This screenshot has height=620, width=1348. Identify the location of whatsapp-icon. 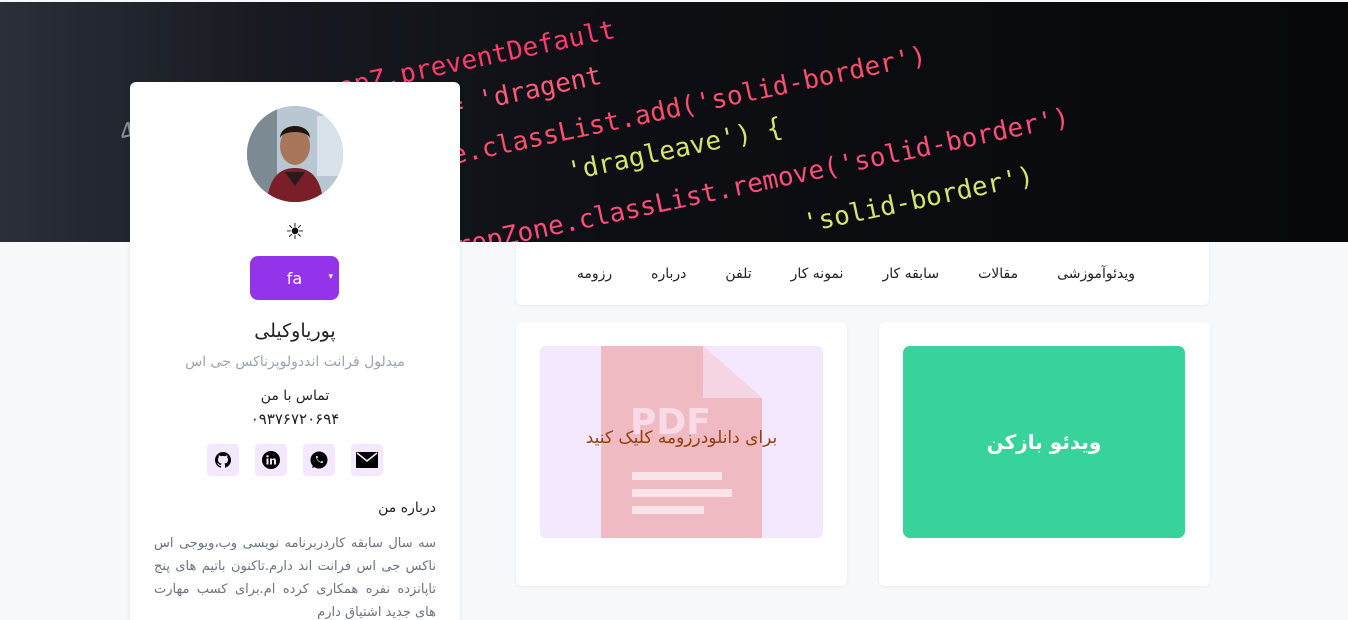
(319, 460).